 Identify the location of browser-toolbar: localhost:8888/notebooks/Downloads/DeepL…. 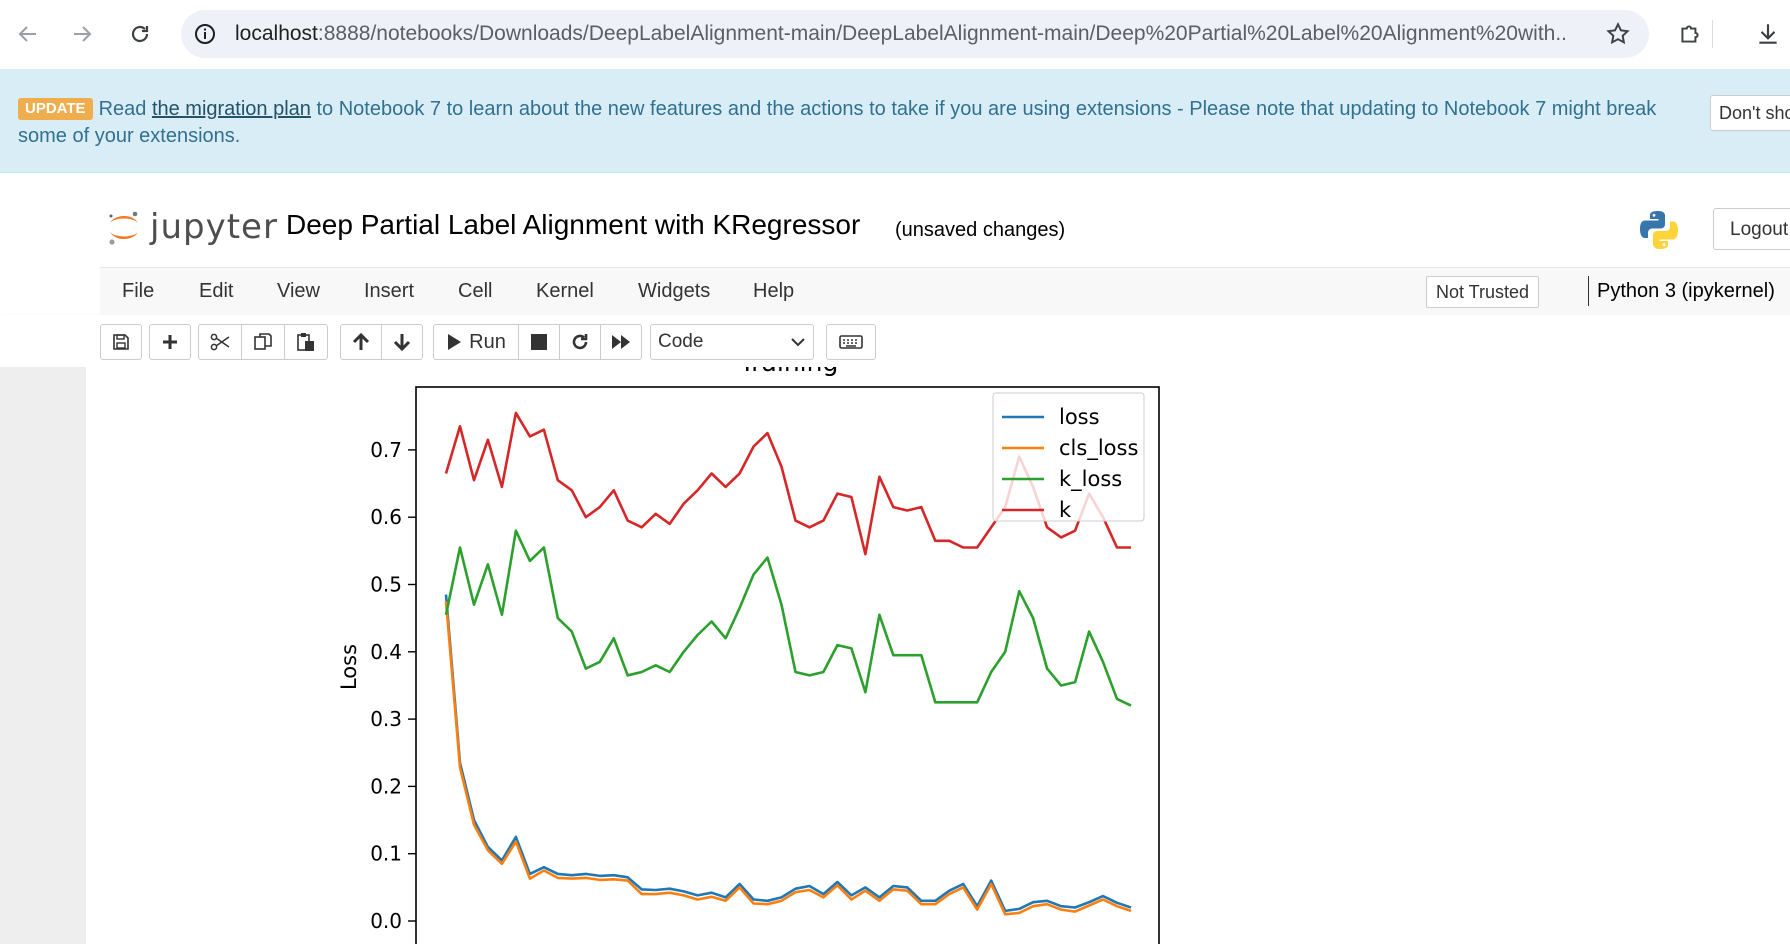
(895, 35).